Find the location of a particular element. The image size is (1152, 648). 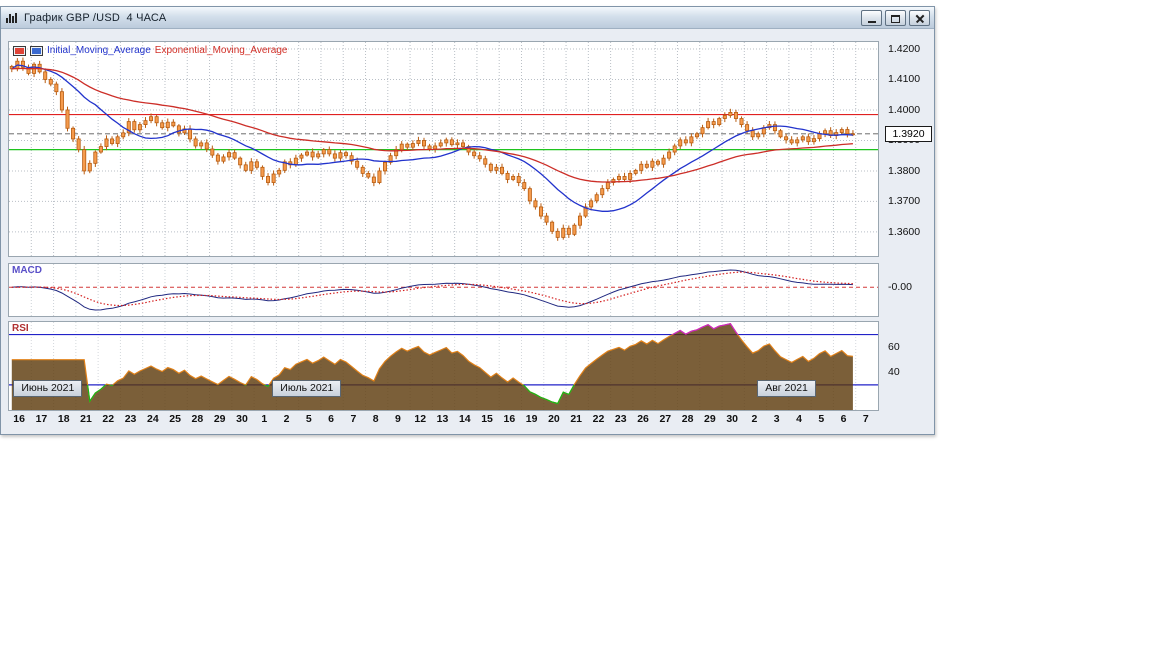

price-tick: 1.4100 is located at coordinates (904, 79).